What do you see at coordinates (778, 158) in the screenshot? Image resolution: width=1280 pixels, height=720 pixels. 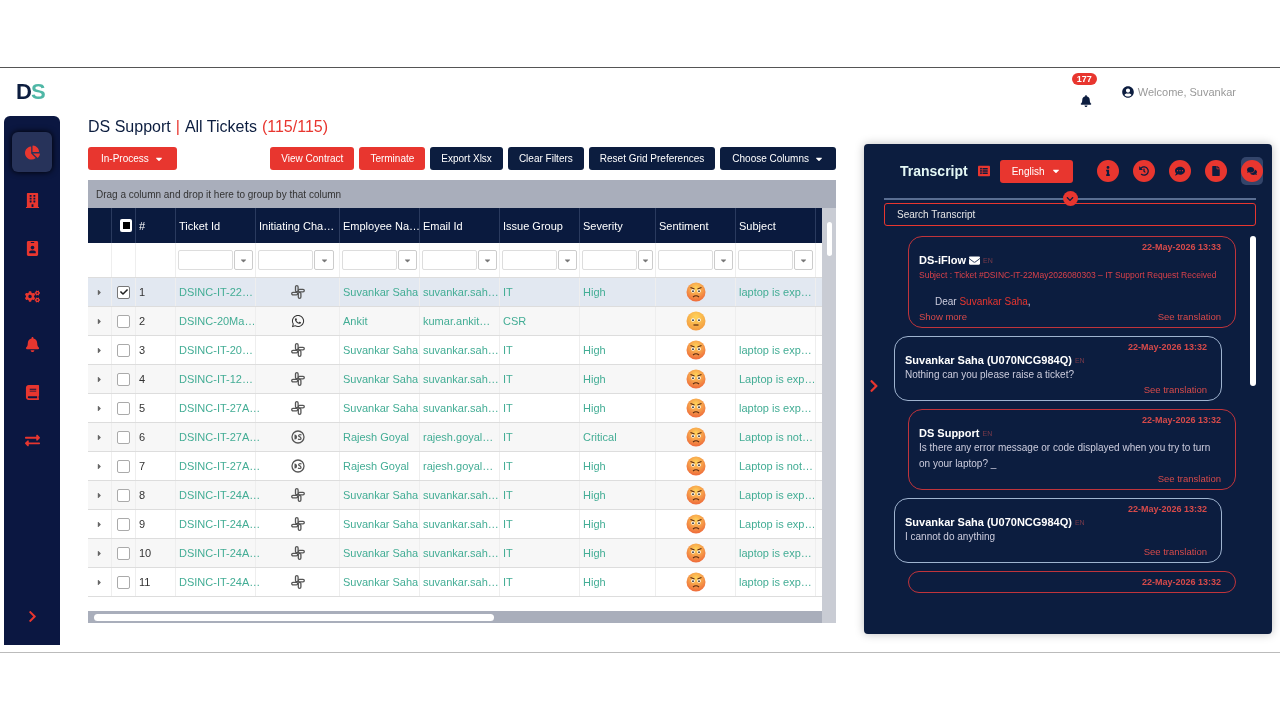 I see `choose-columns-dropdown: Choose Columns` at bounding box center [778, 158].